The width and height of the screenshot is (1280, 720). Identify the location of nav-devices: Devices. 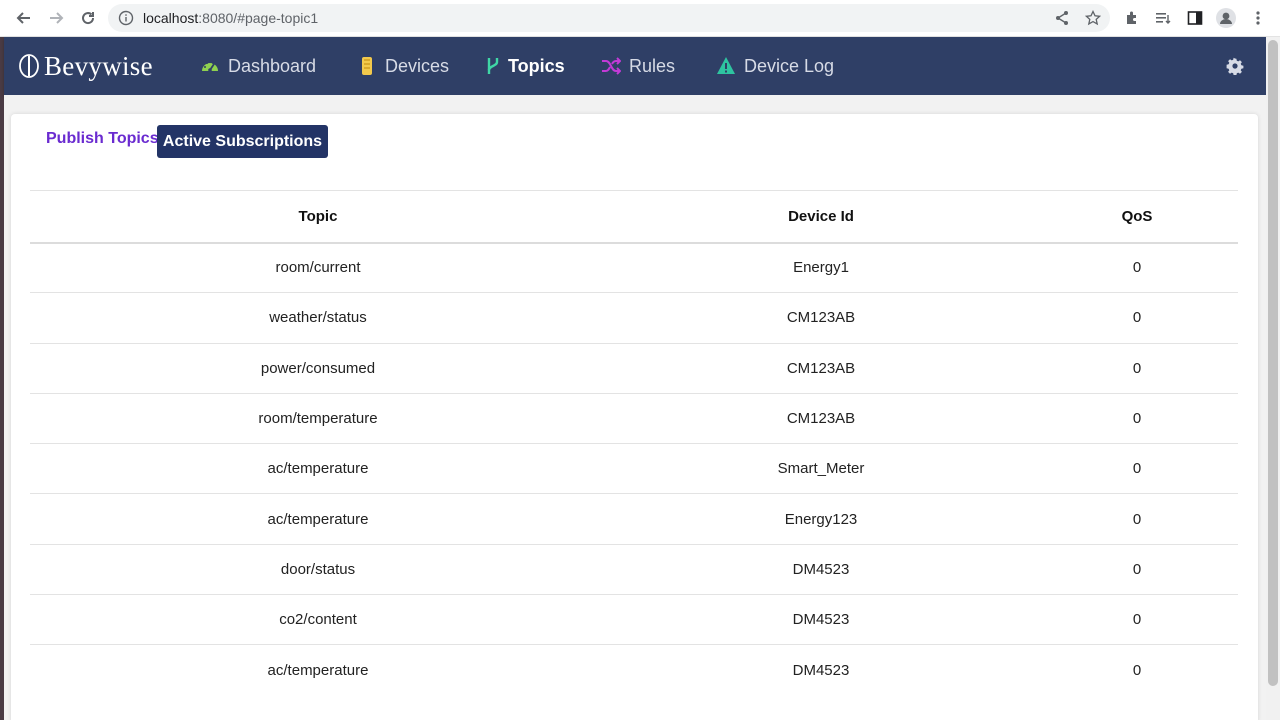
(403, 66).